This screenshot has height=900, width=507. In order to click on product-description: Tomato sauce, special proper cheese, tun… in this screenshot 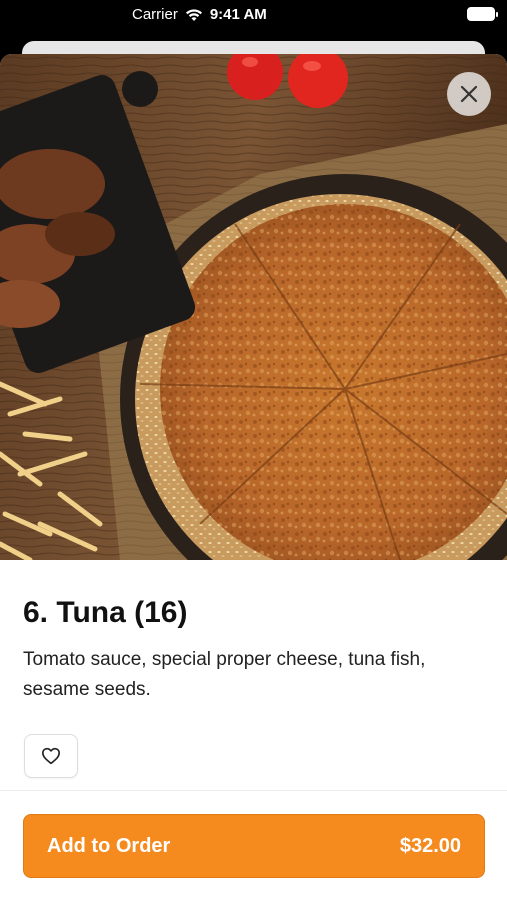, I will do `click(224, 674)`.